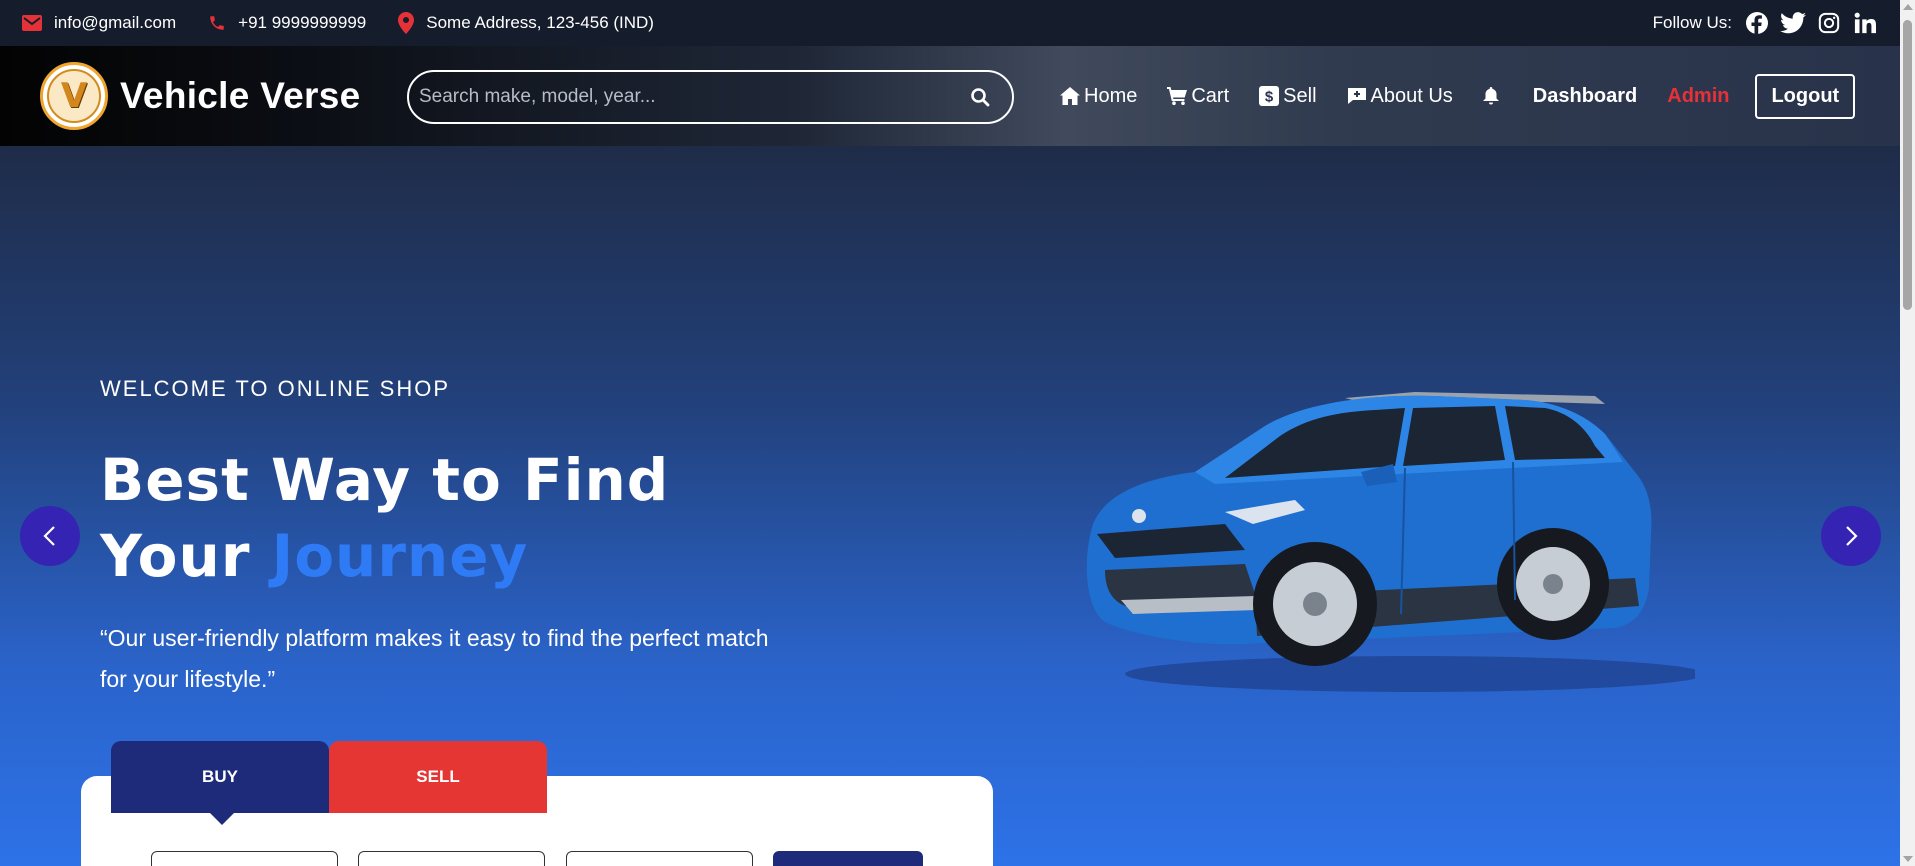 This screenshot has height=866, width=1915. I want to click on bell-icon, so click(1490, 96).